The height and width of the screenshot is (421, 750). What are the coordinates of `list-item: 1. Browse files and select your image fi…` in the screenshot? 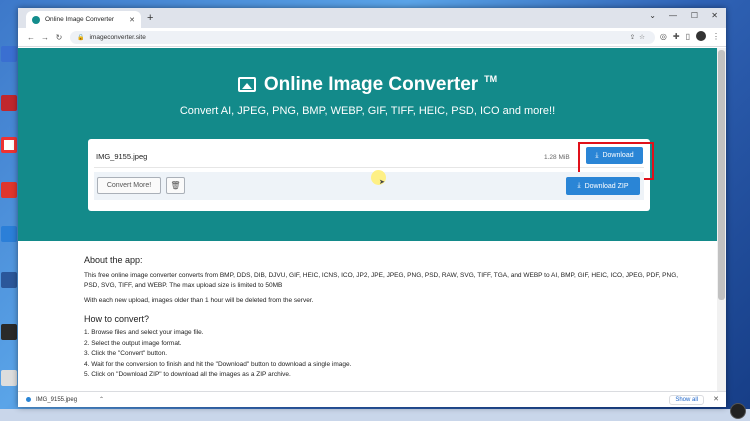 It's located at (144, 332).